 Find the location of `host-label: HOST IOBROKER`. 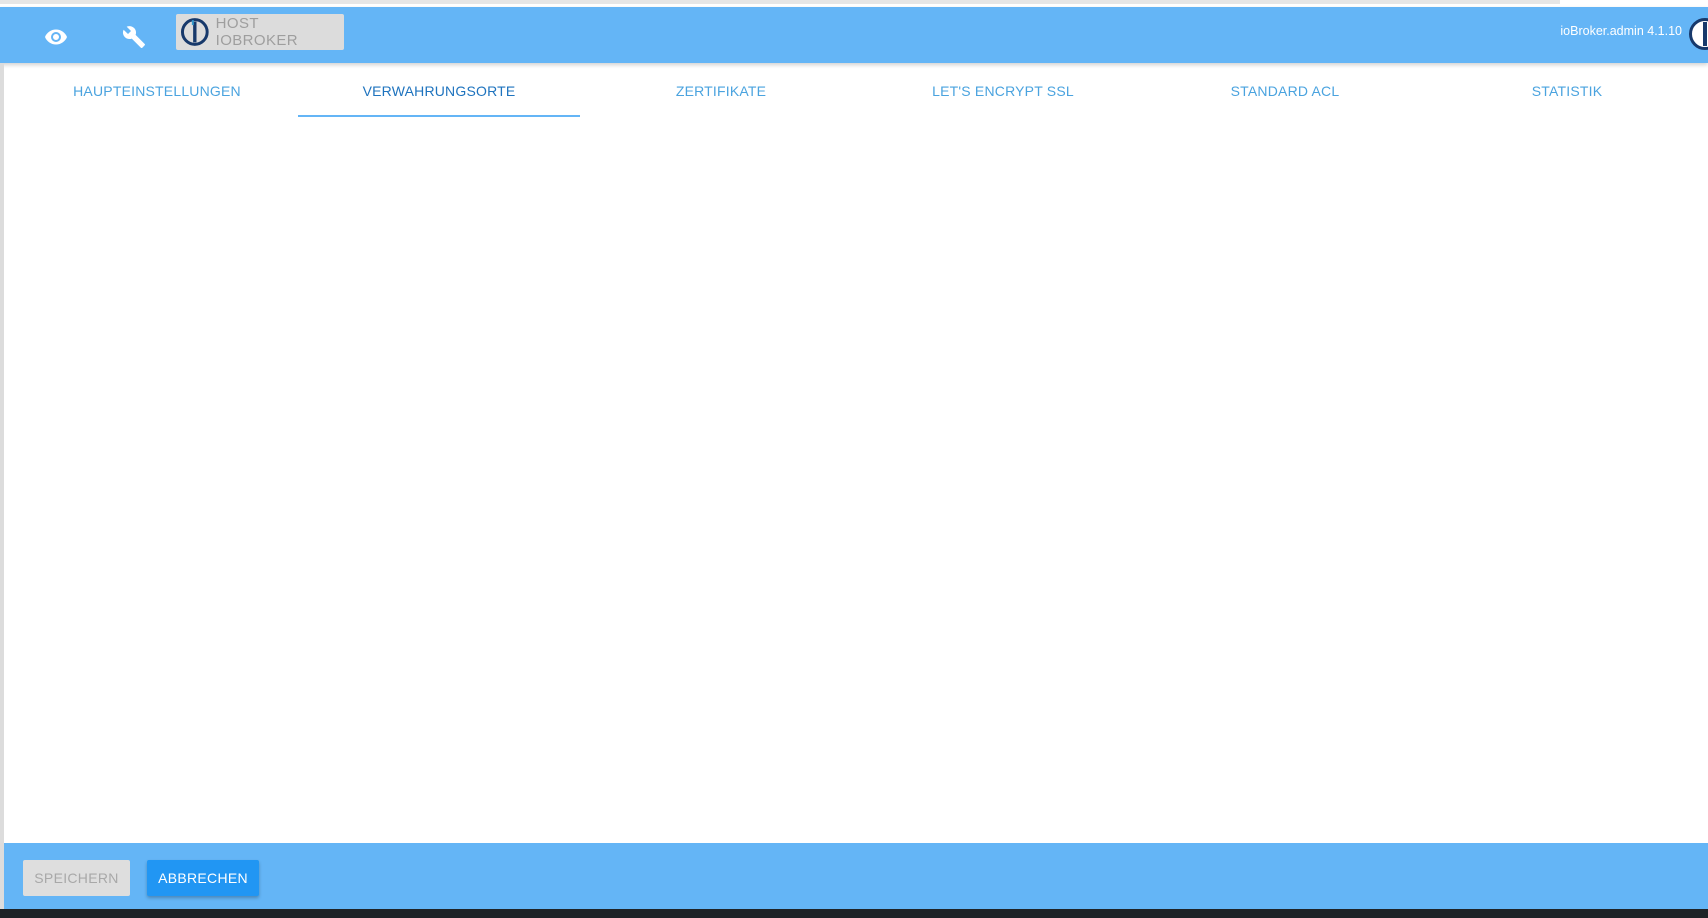

host-label: HOST IOBROKER is located at coordinates (257, 32).